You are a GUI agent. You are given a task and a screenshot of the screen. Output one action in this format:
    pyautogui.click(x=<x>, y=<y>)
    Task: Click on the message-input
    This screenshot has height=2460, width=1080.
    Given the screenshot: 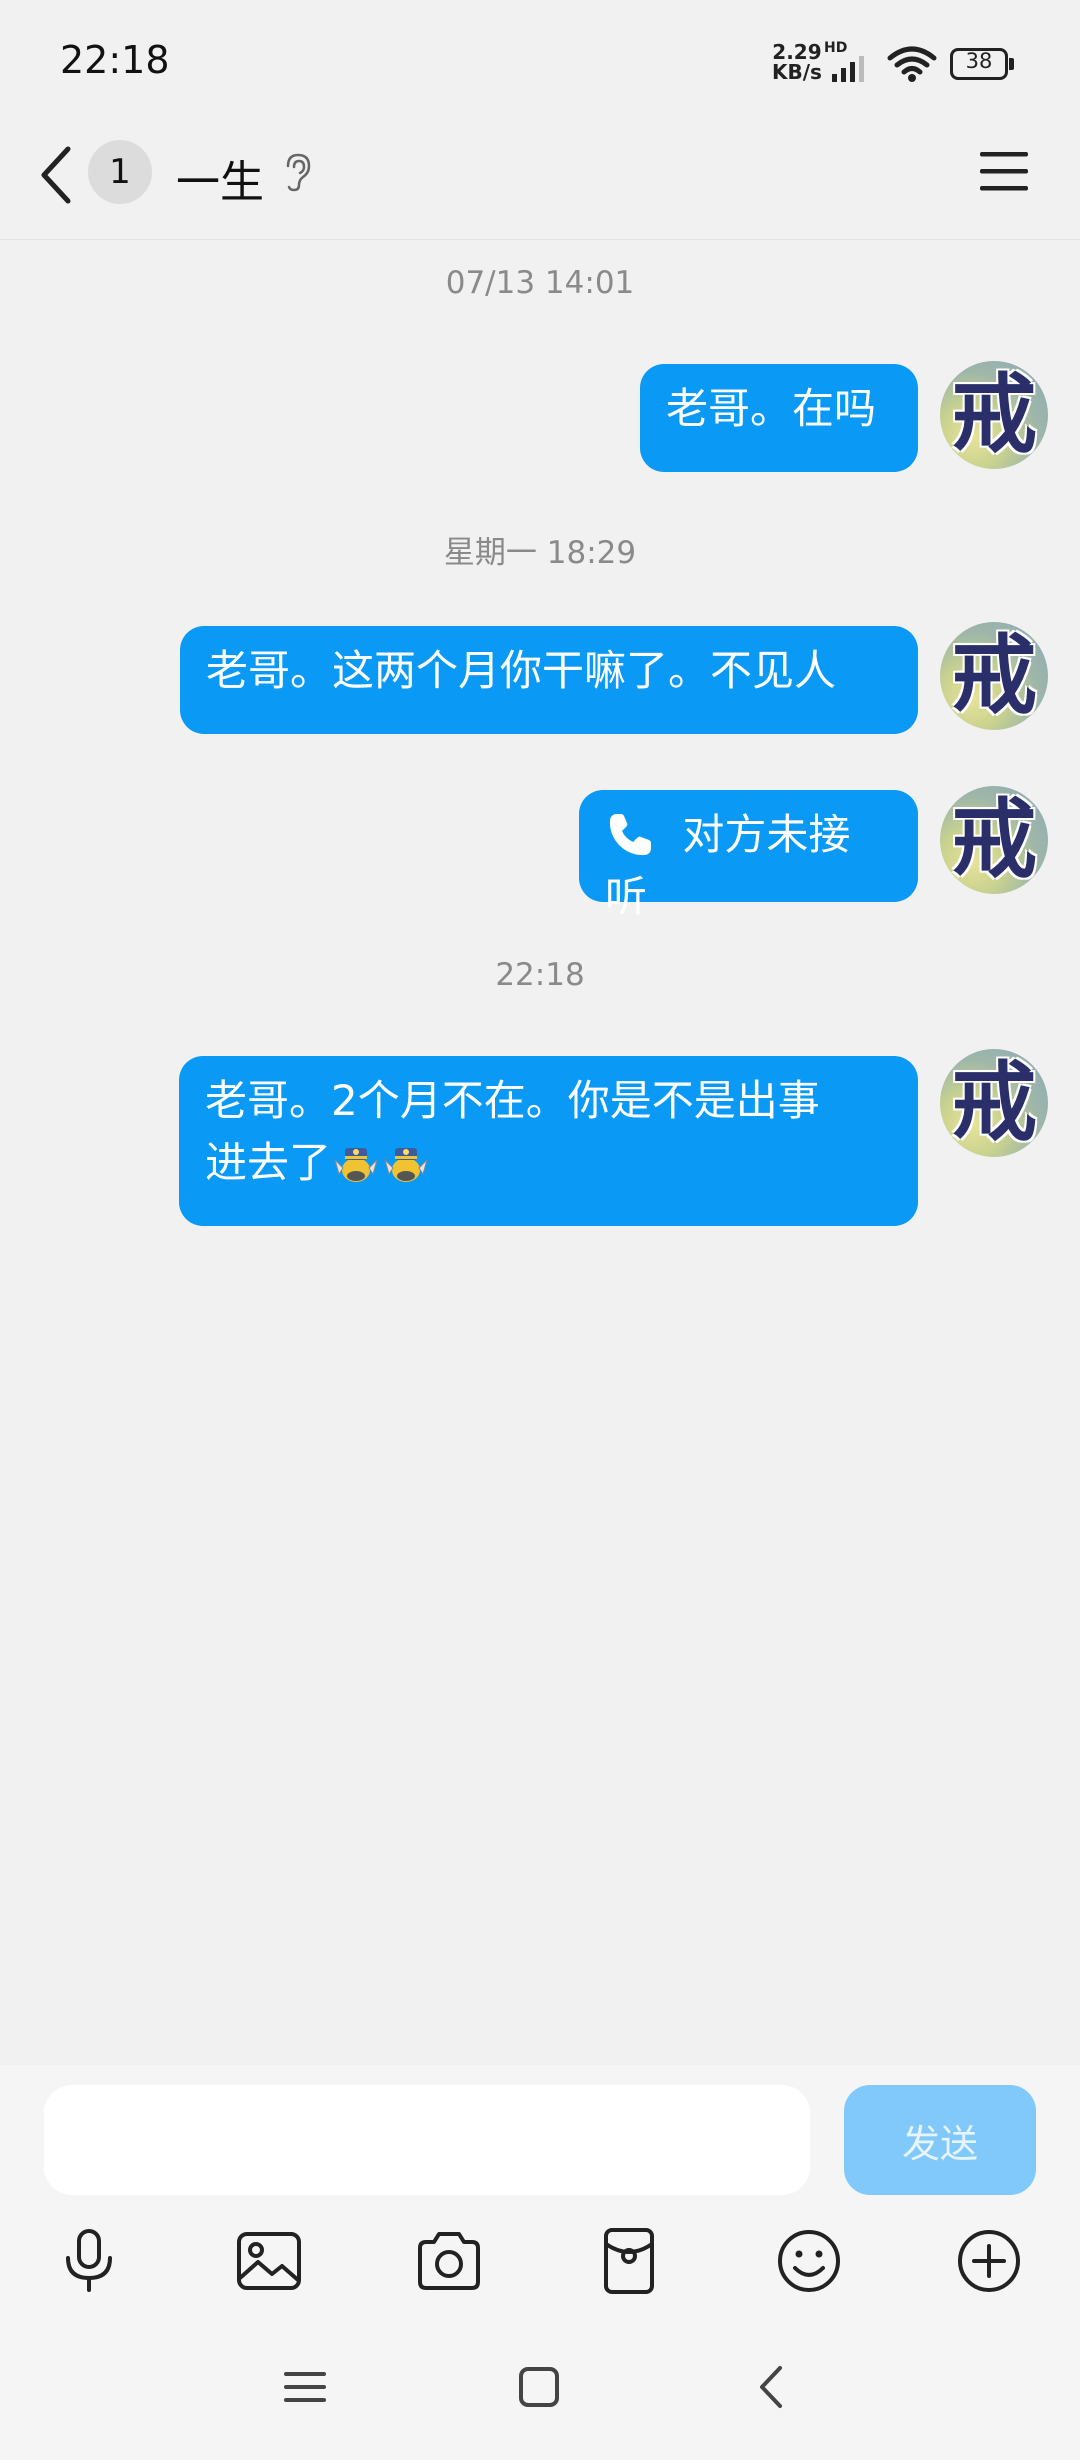 What is the action you would take?
    pyautogui.click(x=427, y=2140)
    